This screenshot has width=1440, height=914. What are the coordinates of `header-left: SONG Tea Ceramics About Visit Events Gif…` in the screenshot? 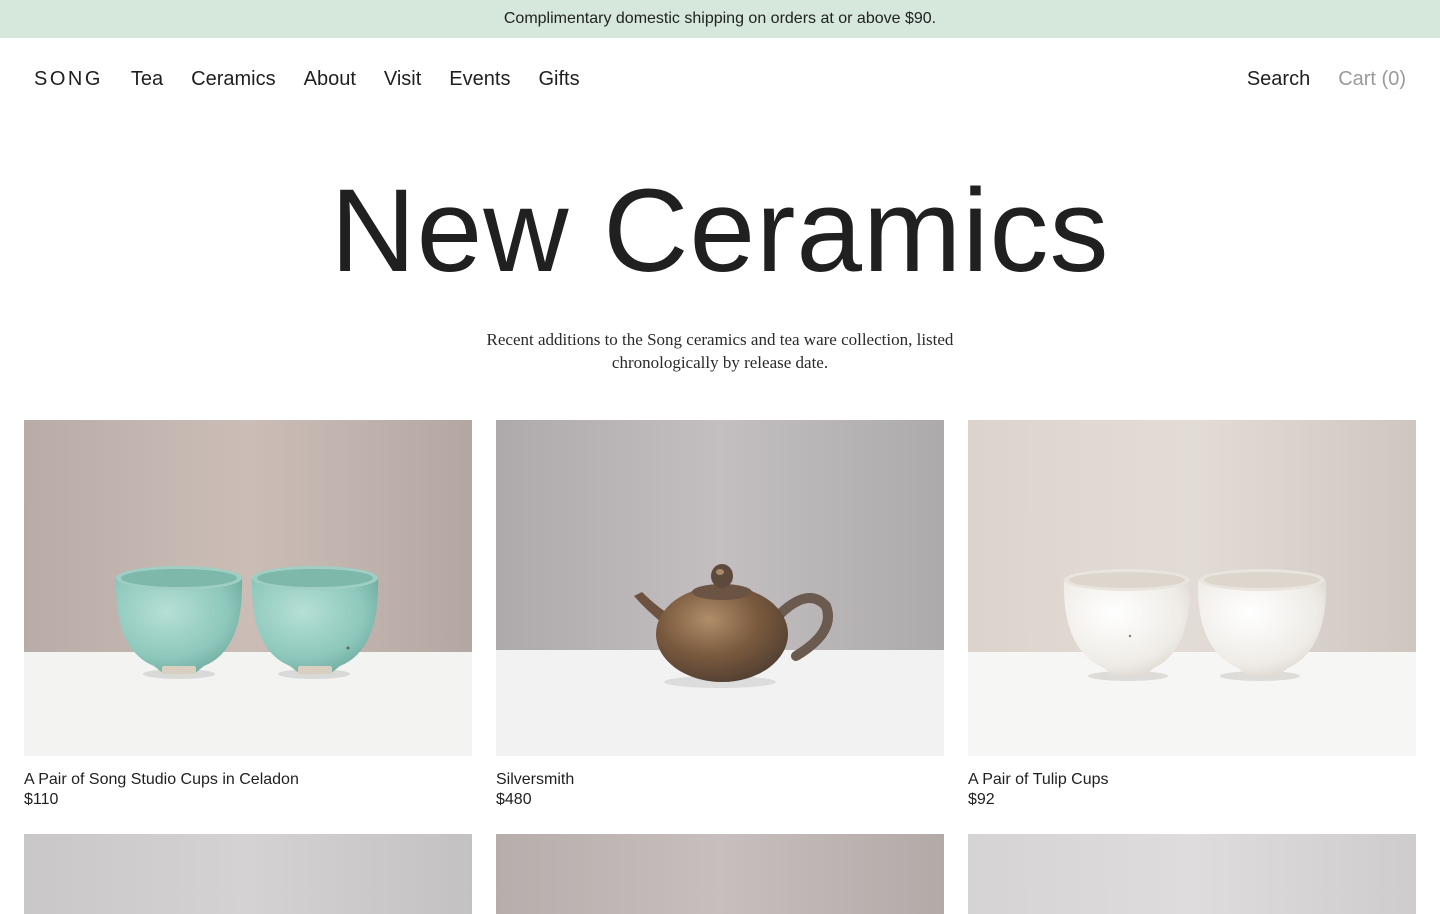 It's located at (307, 79).